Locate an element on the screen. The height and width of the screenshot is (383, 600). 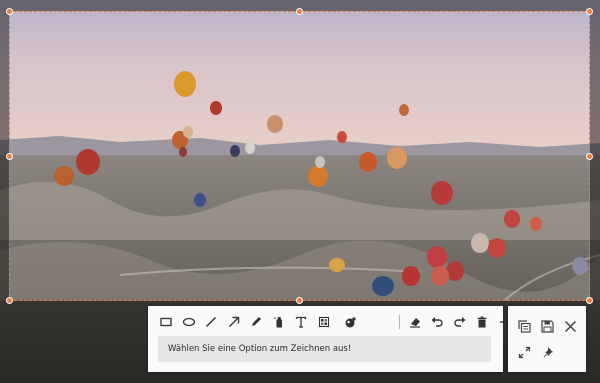
text-icon is located at coordinates (301, 322).